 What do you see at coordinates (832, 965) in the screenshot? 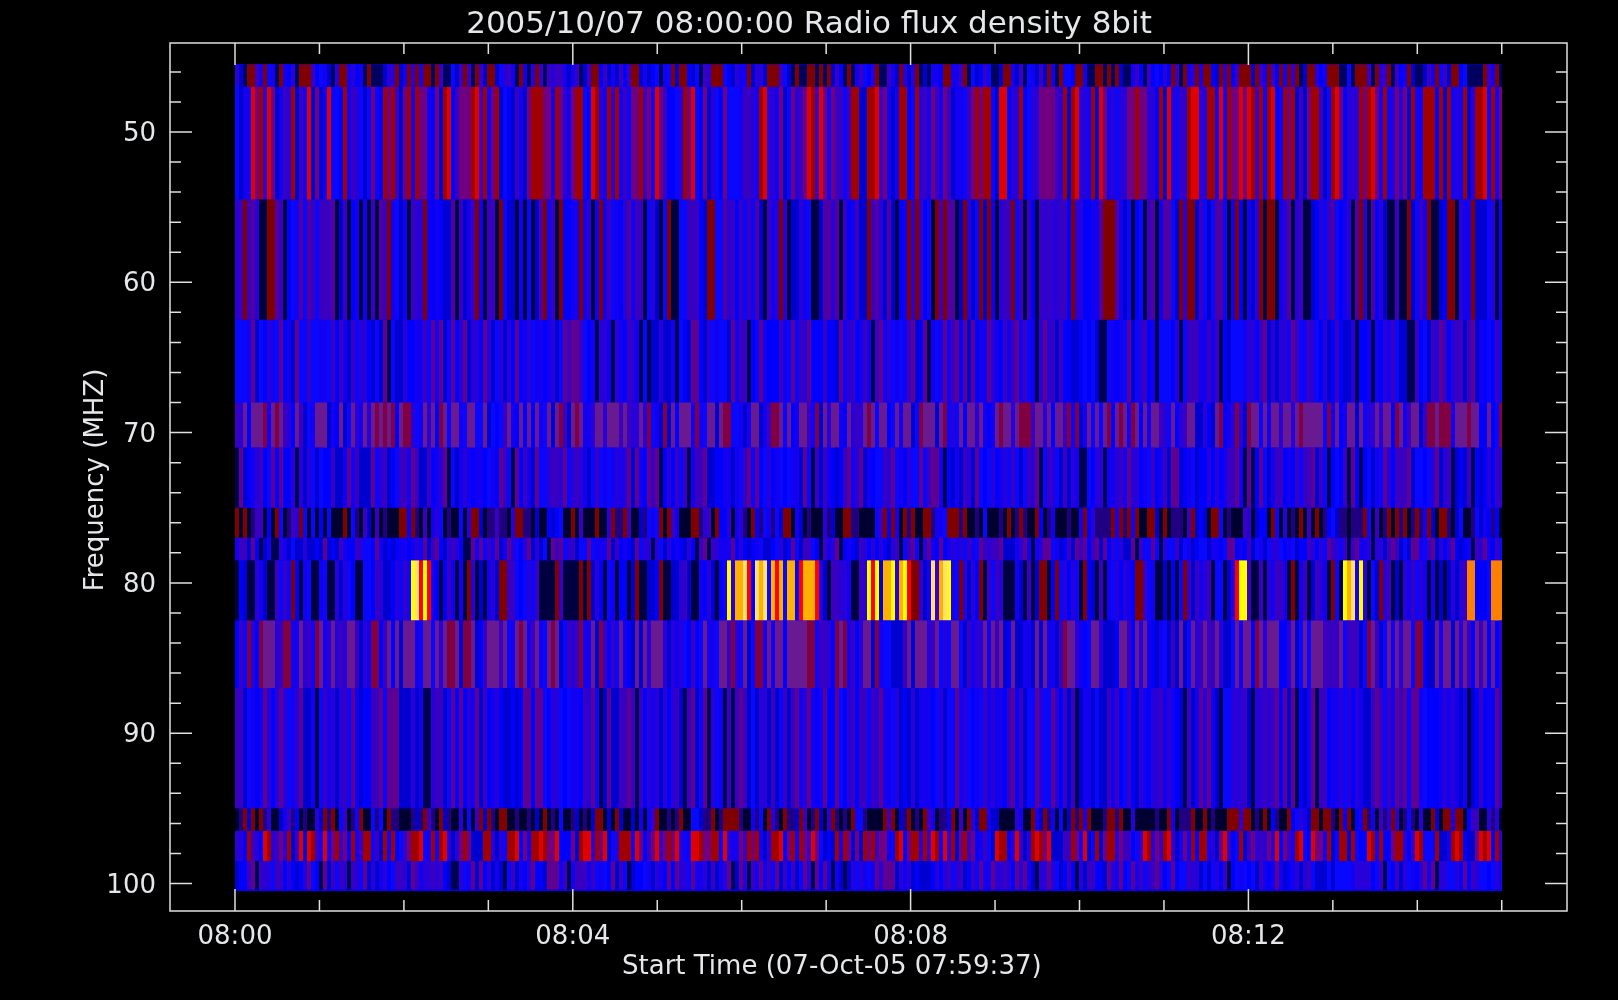
I see `x-axis-label: Start Time (07-Oct-05 07:59:37)` at bounding box center [832, 965].